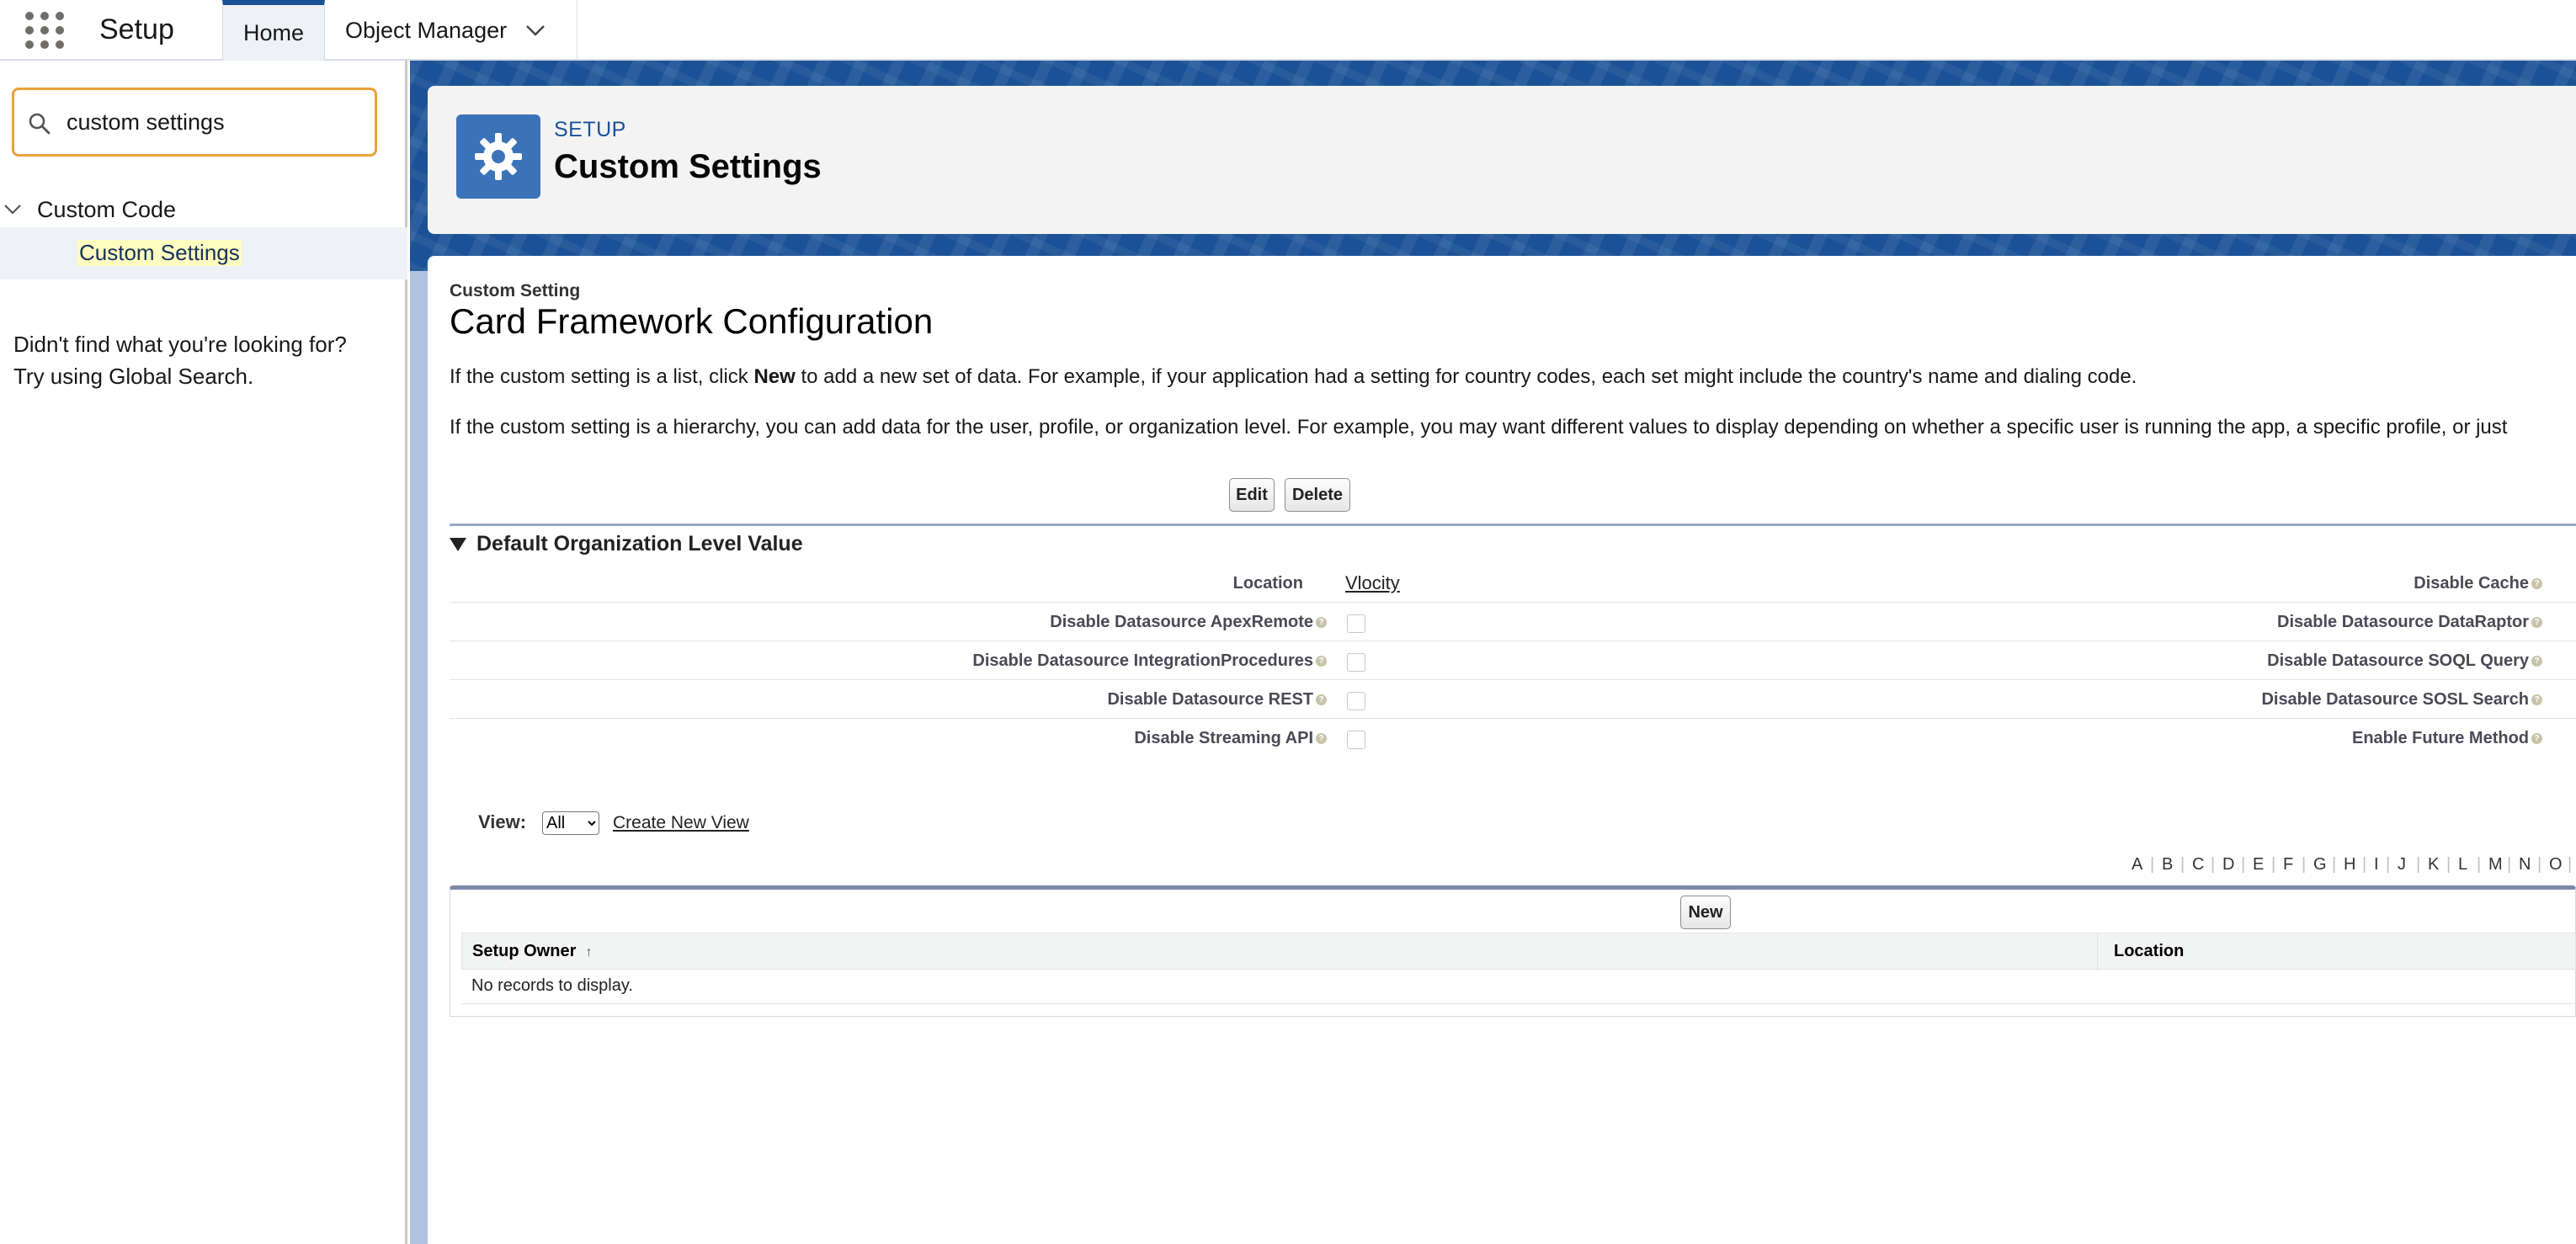 Image resolution: width=2576 pixels, height=1244 pixels. Describe the element at coordinates (2228, 865) in the screenshot. I see `alphabet-letter: D` at that location.